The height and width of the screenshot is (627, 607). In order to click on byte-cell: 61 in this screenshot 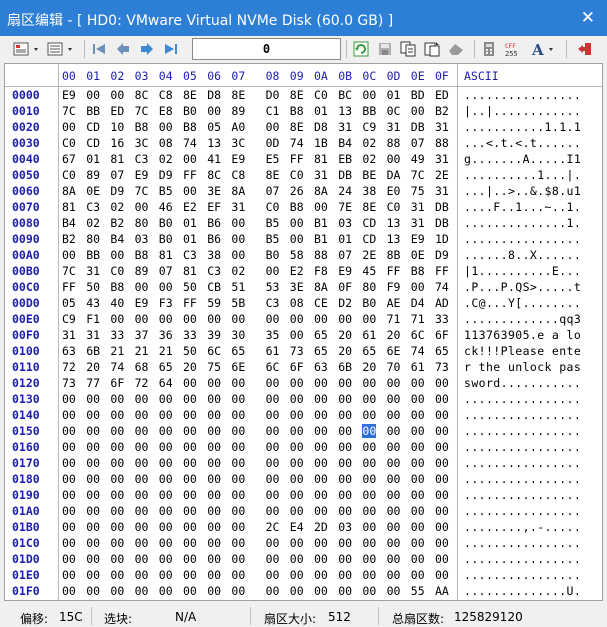, I will do `click(273, 351)`.